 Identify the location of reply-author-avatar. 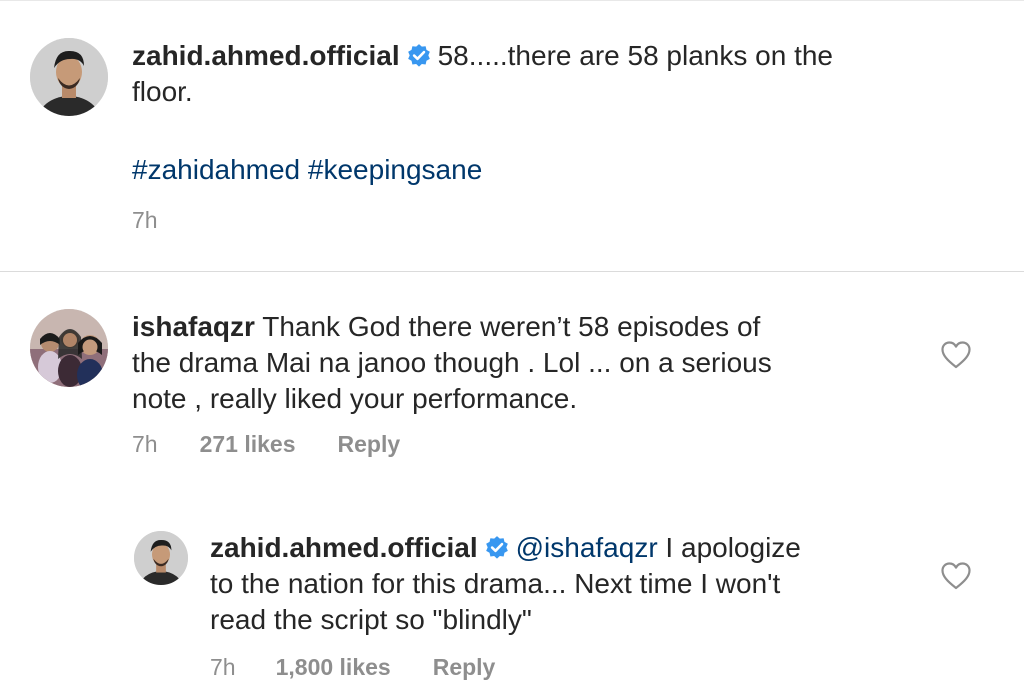
(161, 558).